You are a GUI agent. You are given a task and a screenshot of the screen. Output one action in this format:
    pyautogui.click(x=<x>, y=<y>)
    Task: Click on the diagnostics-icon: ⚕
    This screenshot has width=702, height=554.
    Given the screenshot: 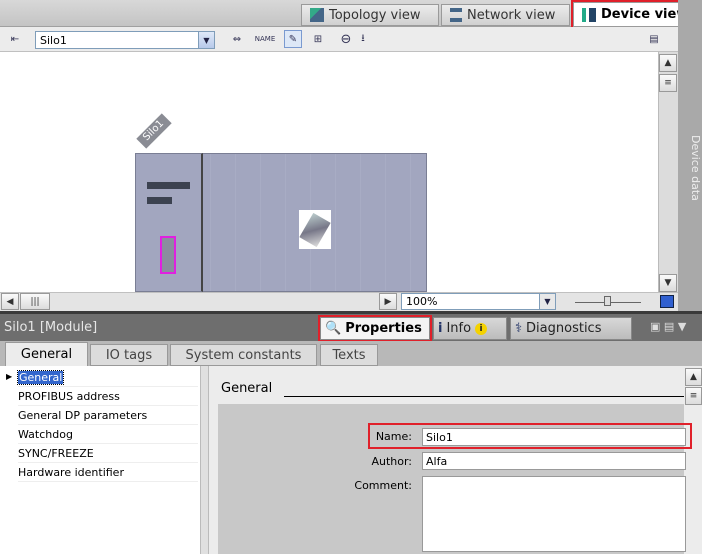 What is the action you would take?
    pyautogui.click(x=519, y=328)
    